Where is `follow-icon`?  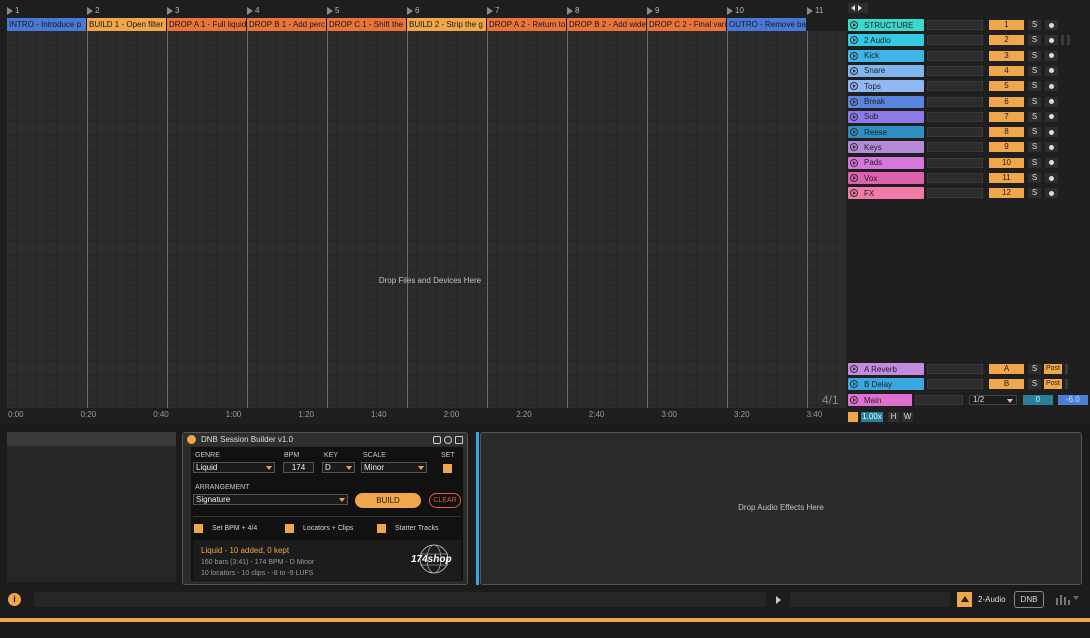 follow-icon is located at coordinates (853, 417).